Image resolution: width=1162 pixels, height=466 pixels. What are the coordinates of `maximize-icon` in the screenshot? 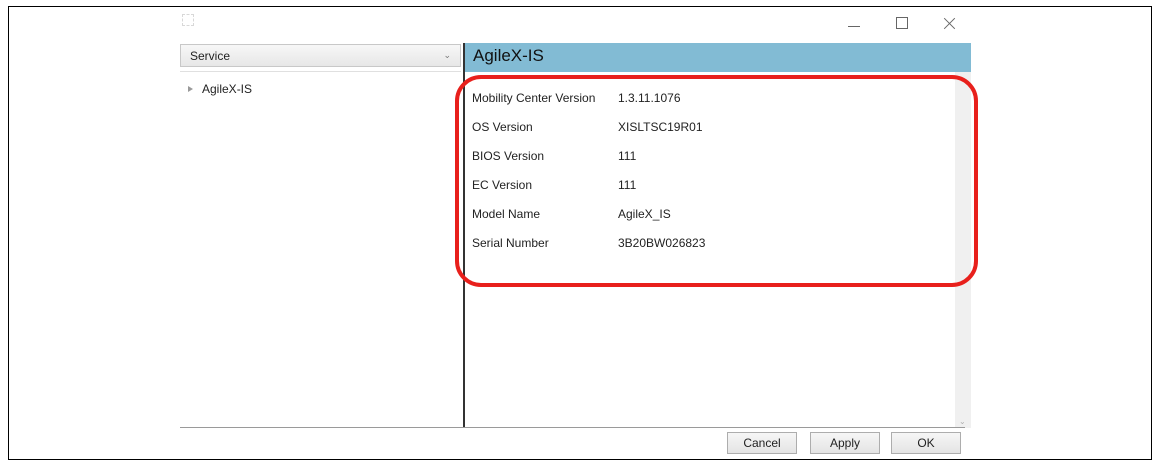 It's located at (902, 23).